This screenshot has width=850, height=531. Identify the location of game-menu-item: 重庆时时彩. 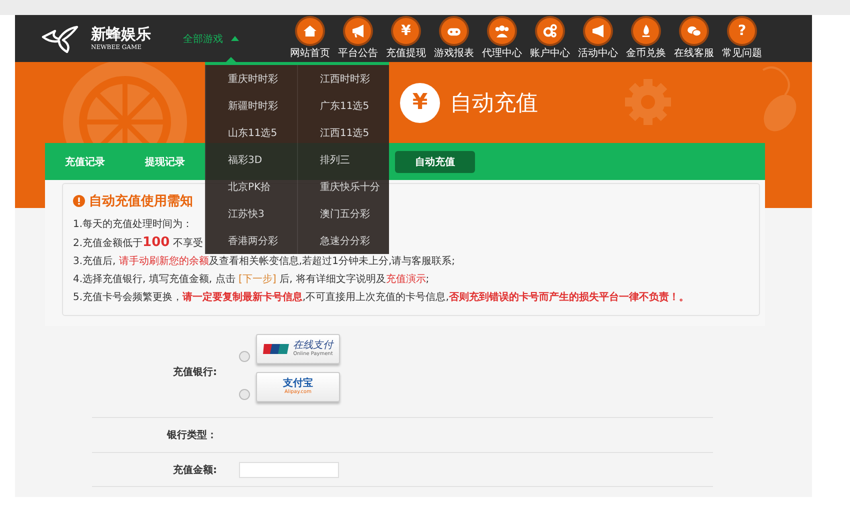
(251, 78).